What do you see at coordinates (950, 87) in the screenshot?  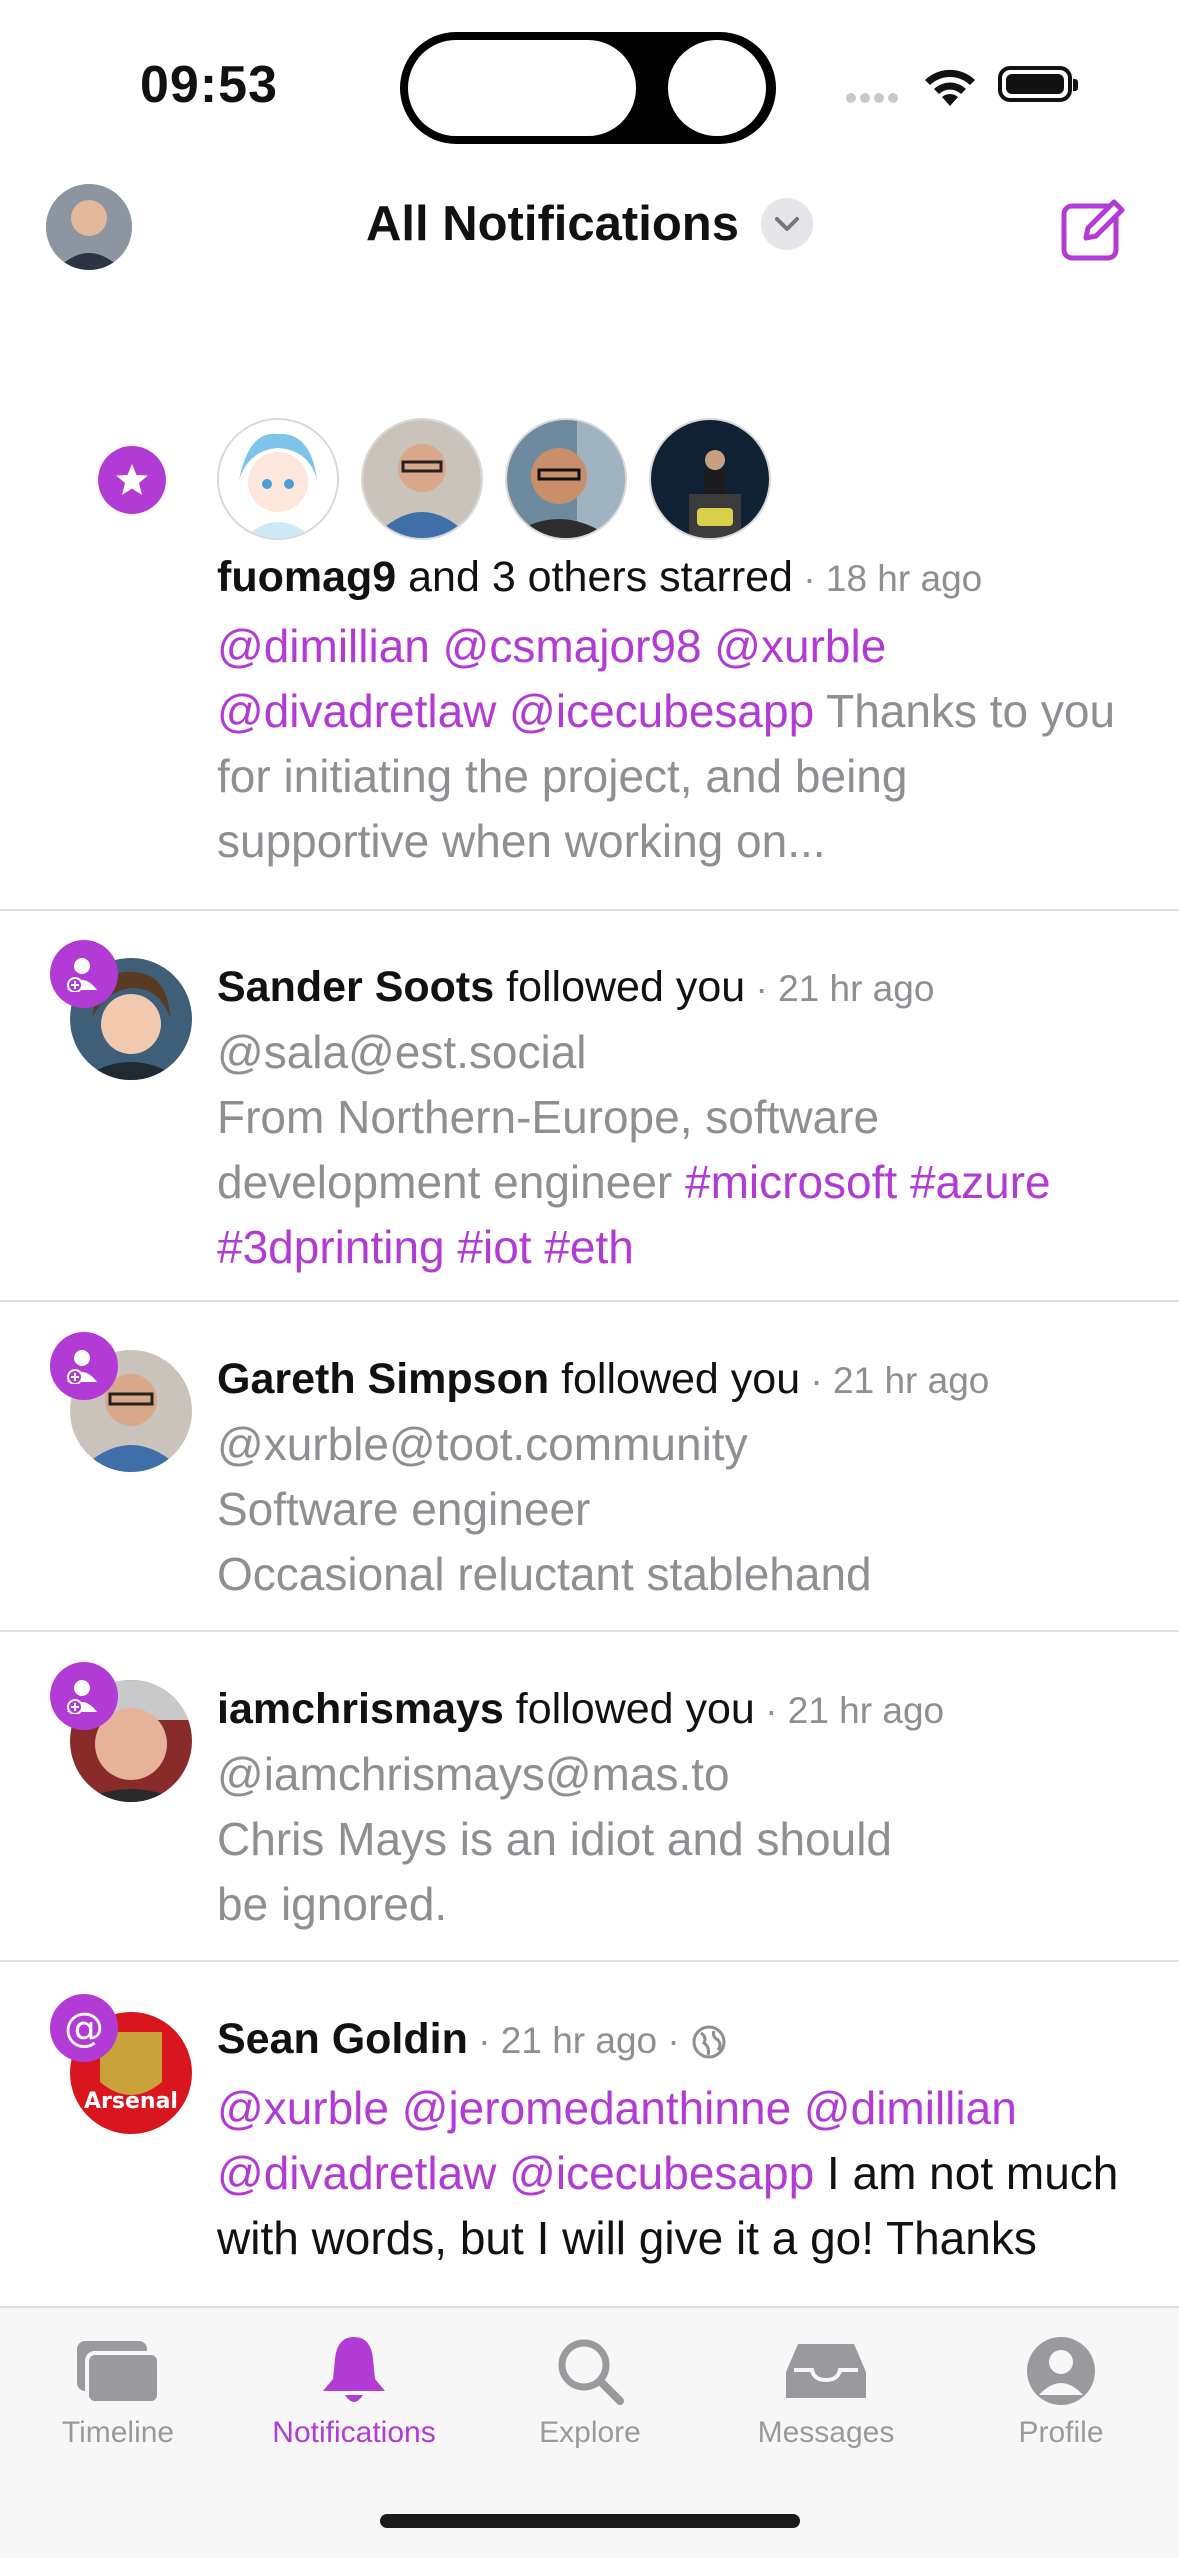 I see `wifi-icon` at bounding box center [950, 87].